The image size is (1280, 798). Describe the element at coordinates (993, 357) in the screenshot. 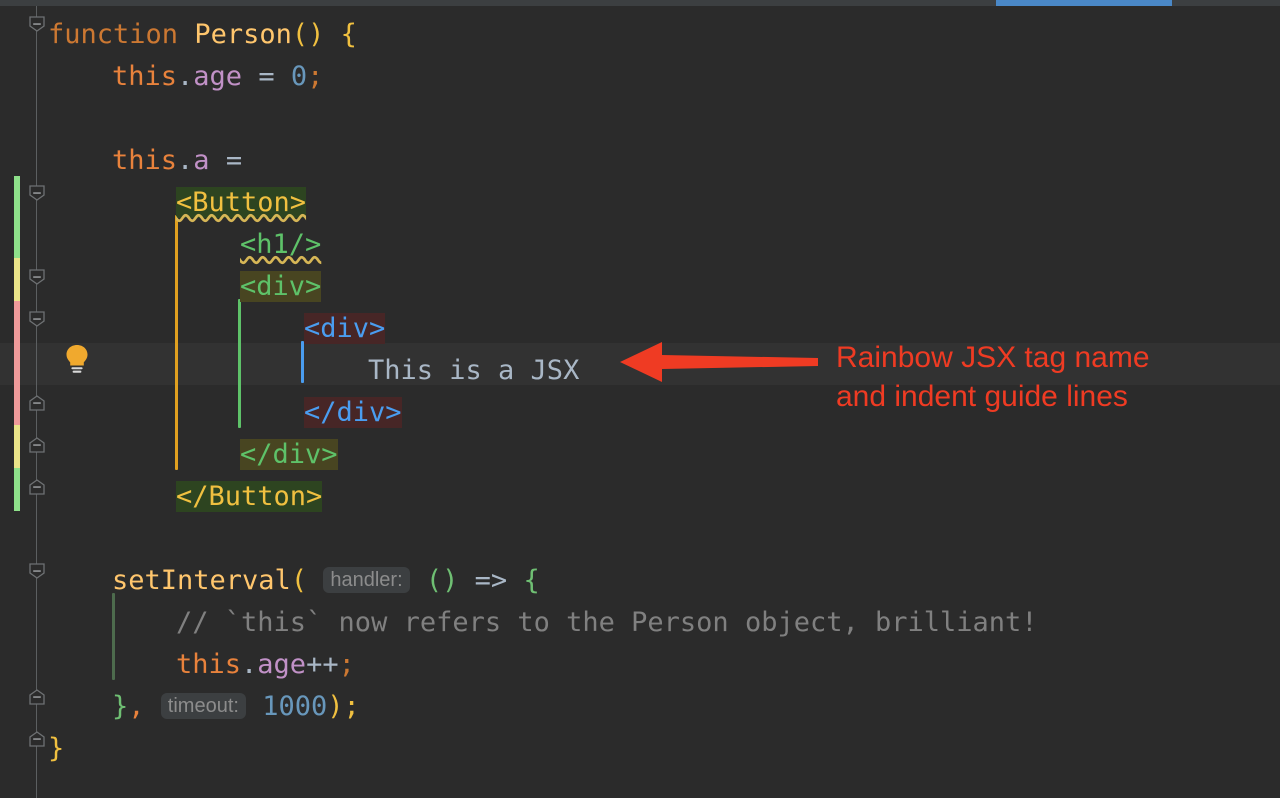

I see `annotation-text-line1: Rainbow JSX tag name` at that location.